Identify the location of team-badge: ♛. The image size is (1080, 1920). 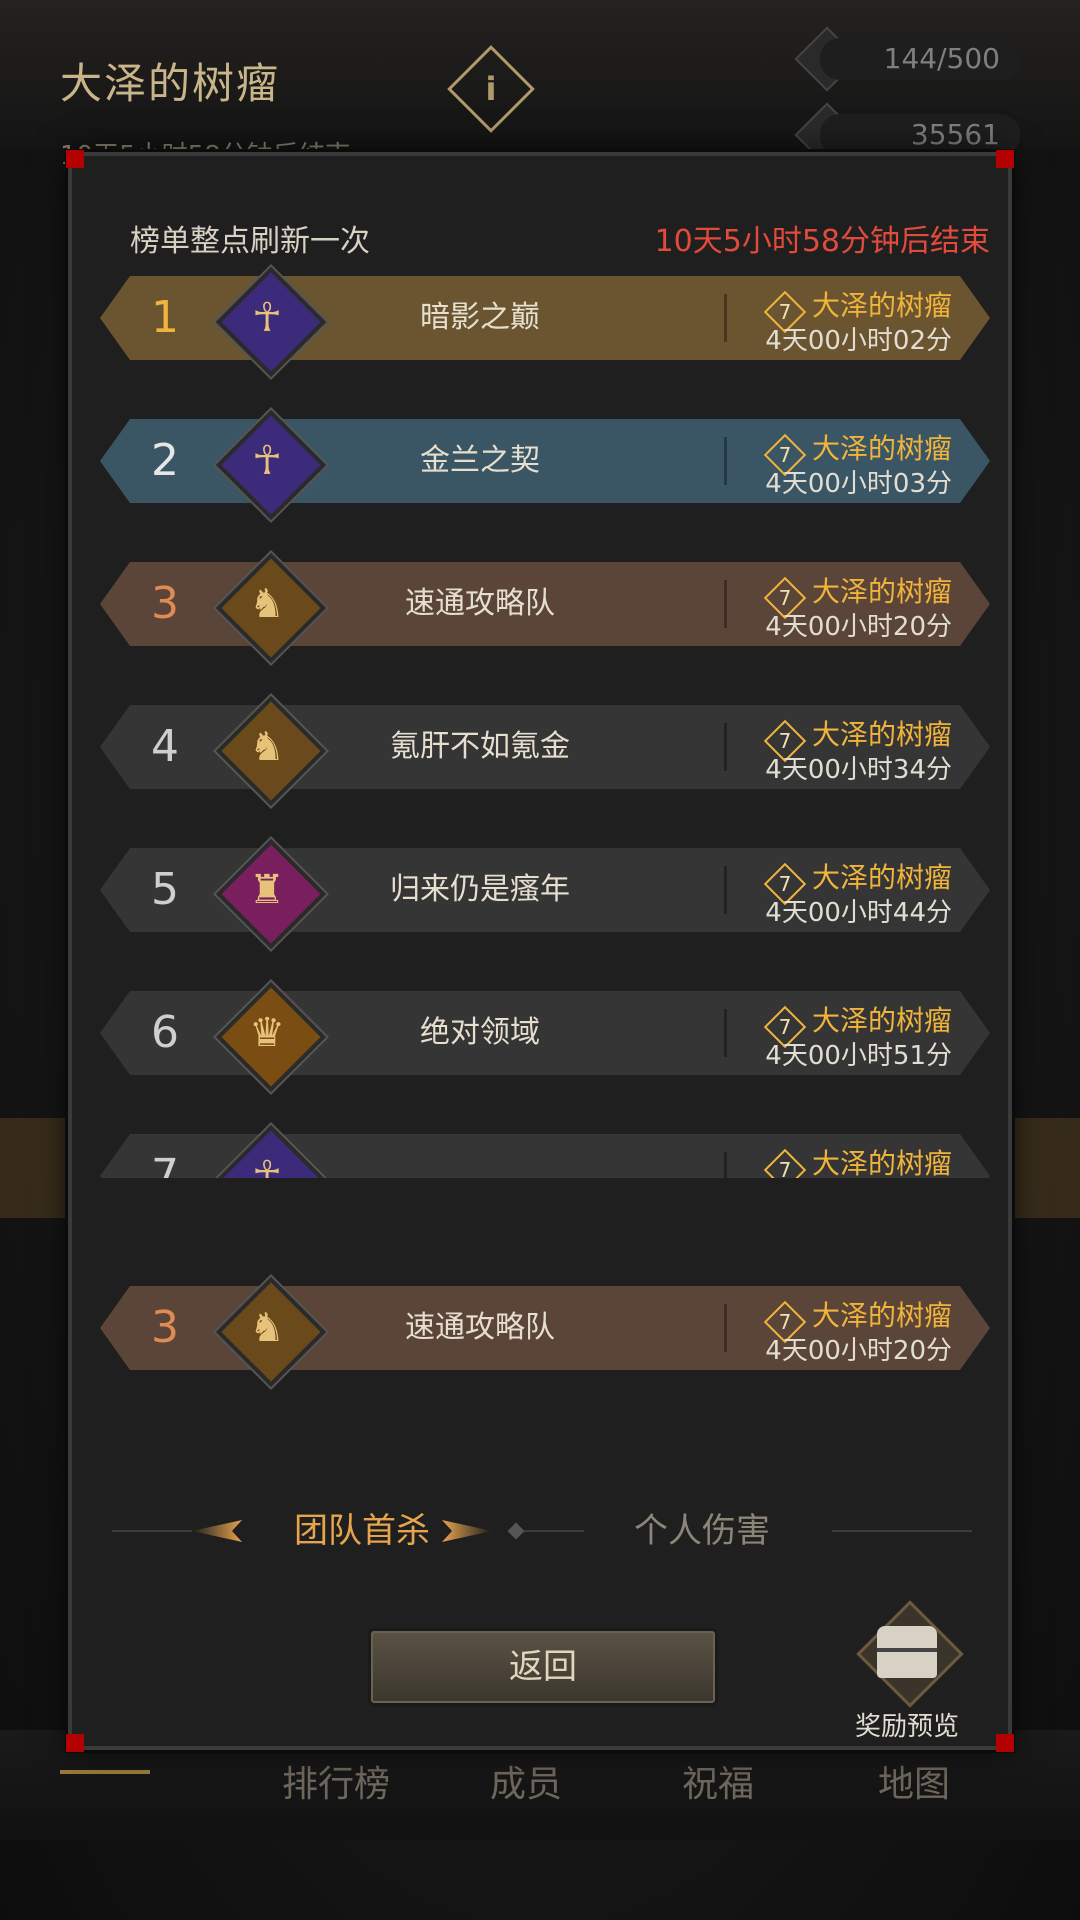
(271, 1037).